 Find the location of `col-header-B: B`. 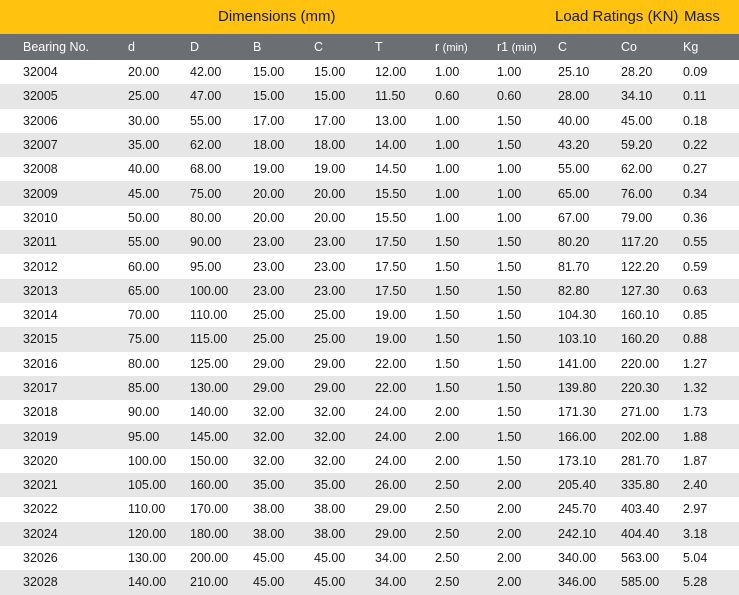

col-header-B: B is located at coordinates (257, 47).